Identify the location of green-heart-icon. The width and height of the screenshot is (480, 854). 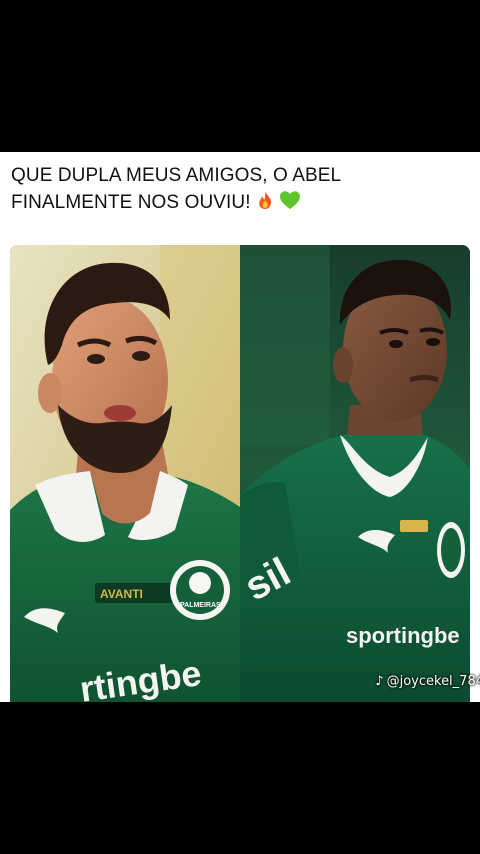
(290, 204).